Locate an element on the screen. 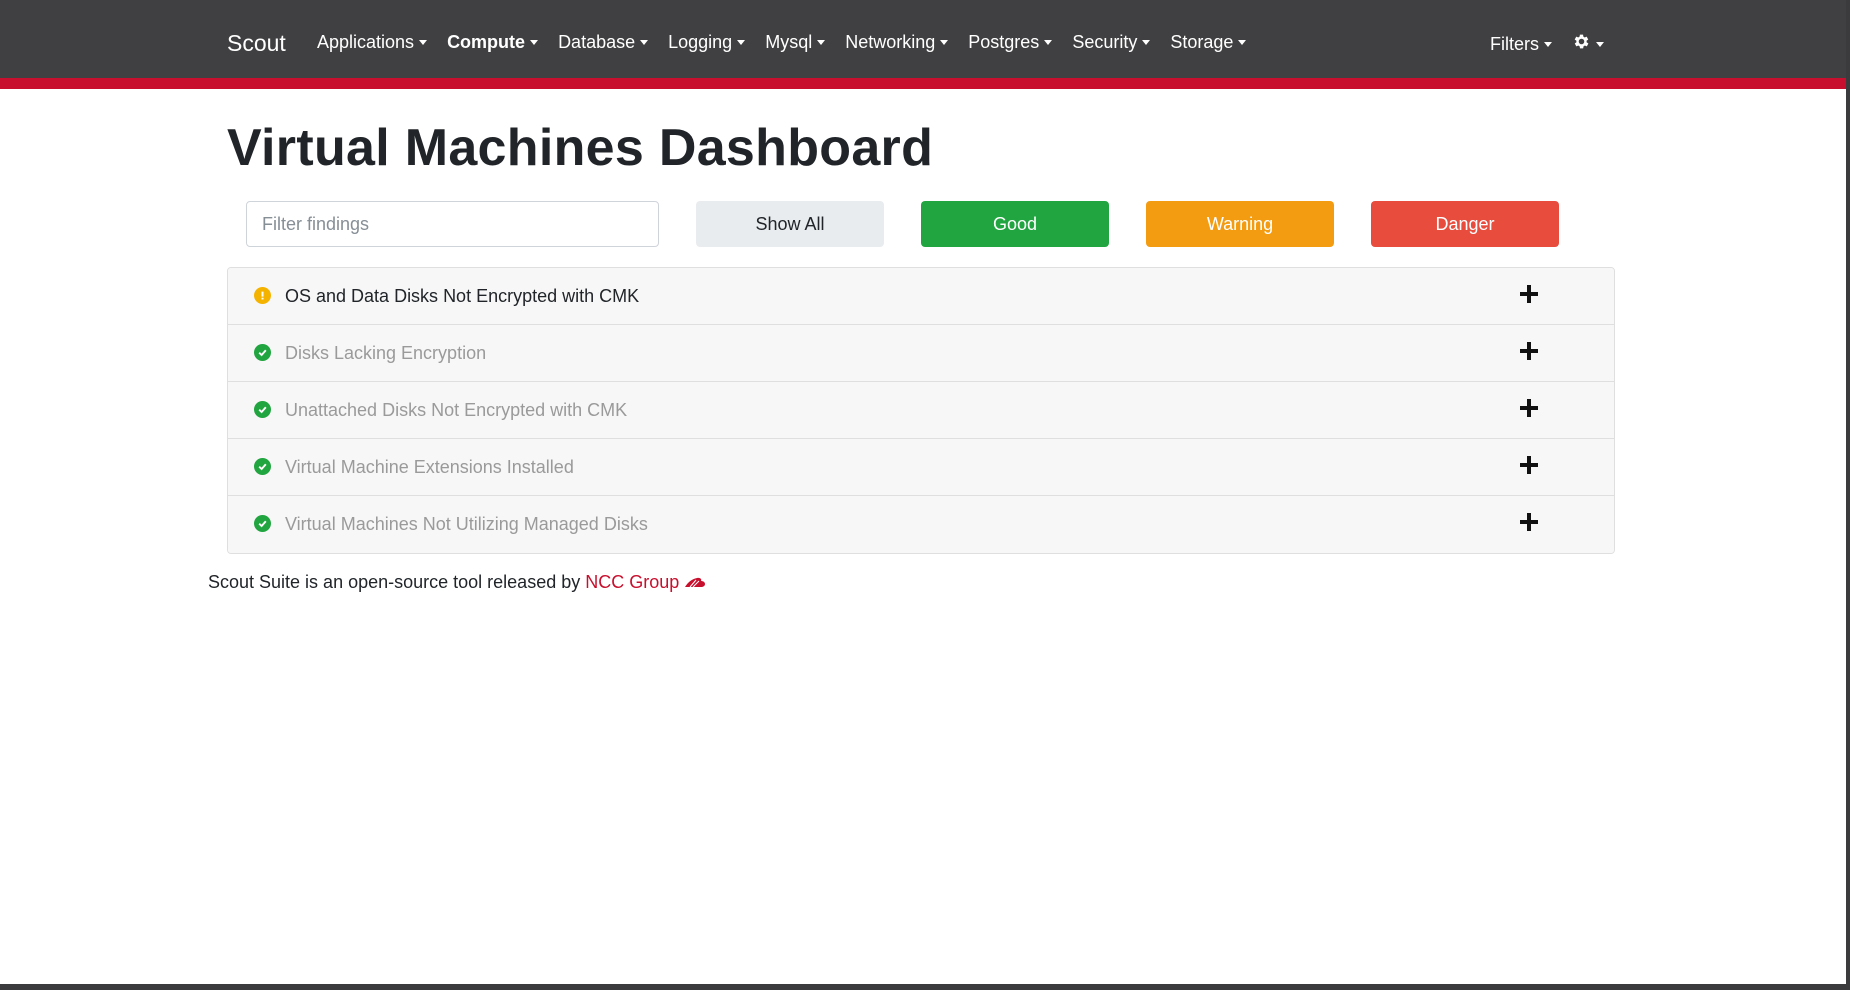 The height and width of the screenshot is (990, 1850). danger-filter-button: Danger is located at coordinates (1465, 224).